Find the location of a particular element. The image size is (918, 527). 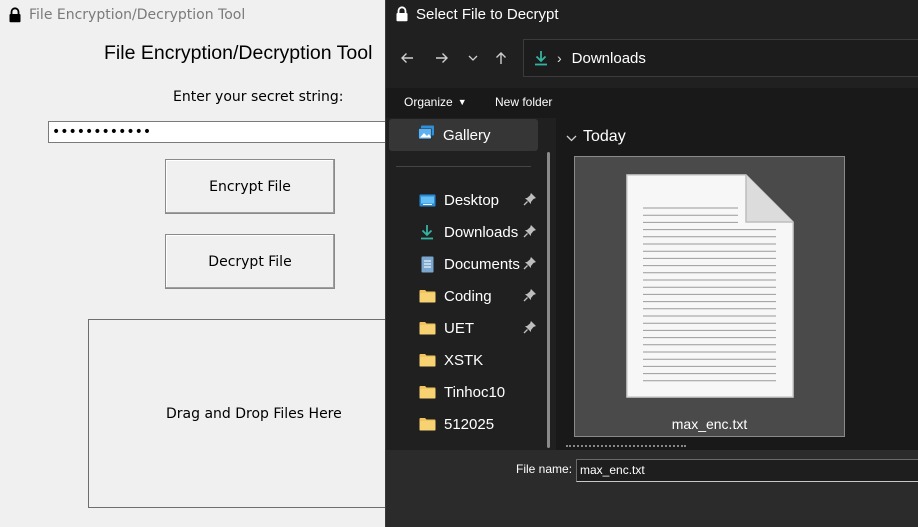

address-location: Downloads is located at coordinates (609, 58).